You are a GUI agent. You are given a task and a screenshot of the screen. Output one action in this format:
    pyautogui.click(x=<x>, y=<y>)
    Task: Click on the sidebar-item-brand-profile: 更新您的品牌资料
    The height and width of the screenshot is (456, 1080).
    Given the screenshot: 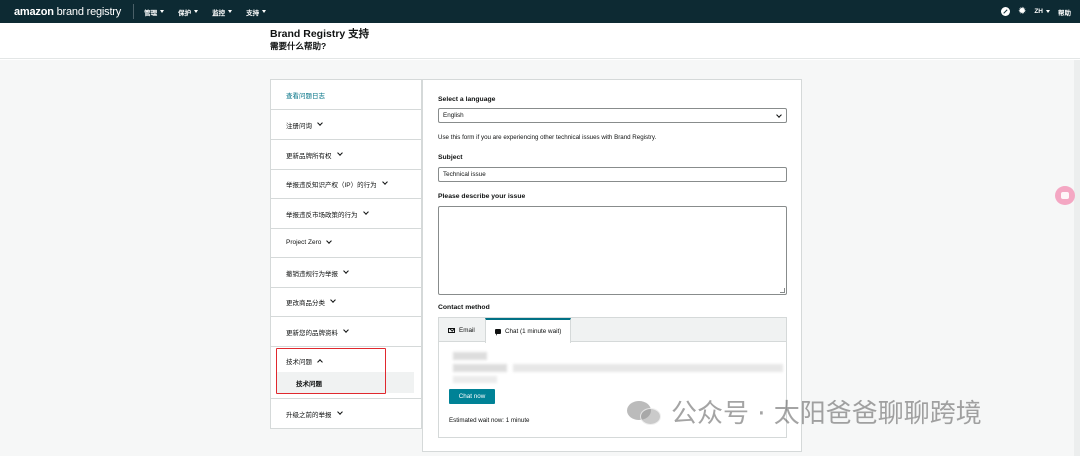 What is the action you would take?
    pyautogui.click(x=346, y=332)
    